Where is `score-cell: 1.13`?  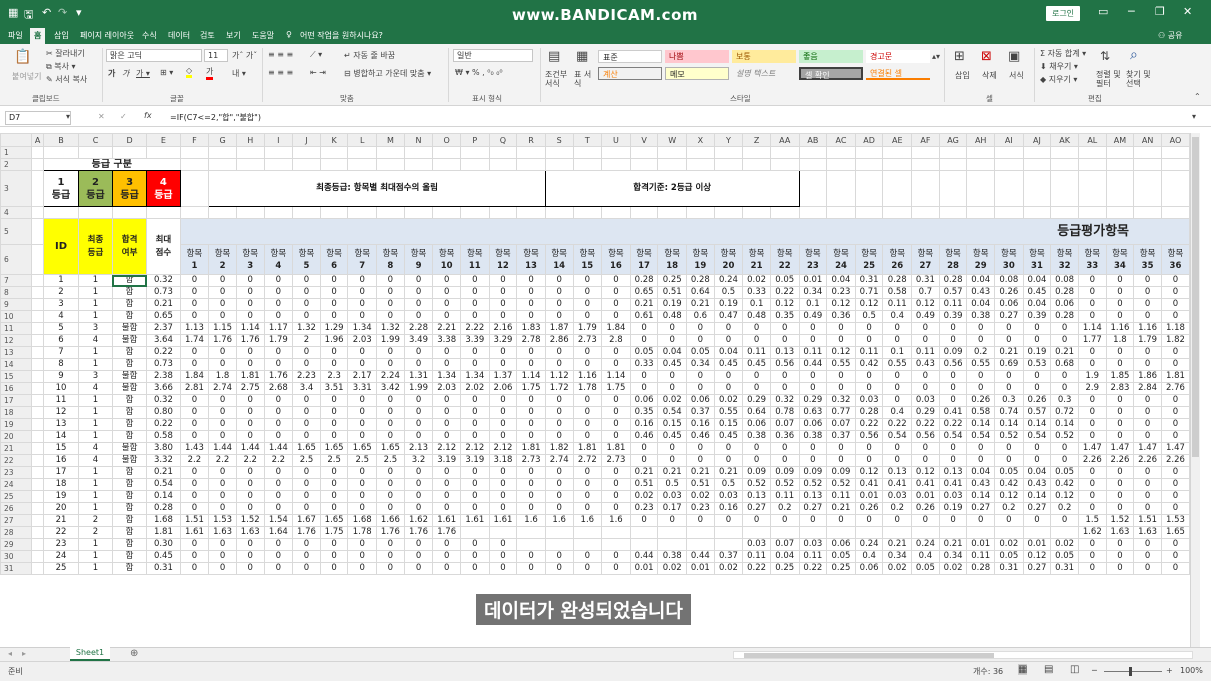
score-cell: 1.13 is located at coordinates (194, 328).